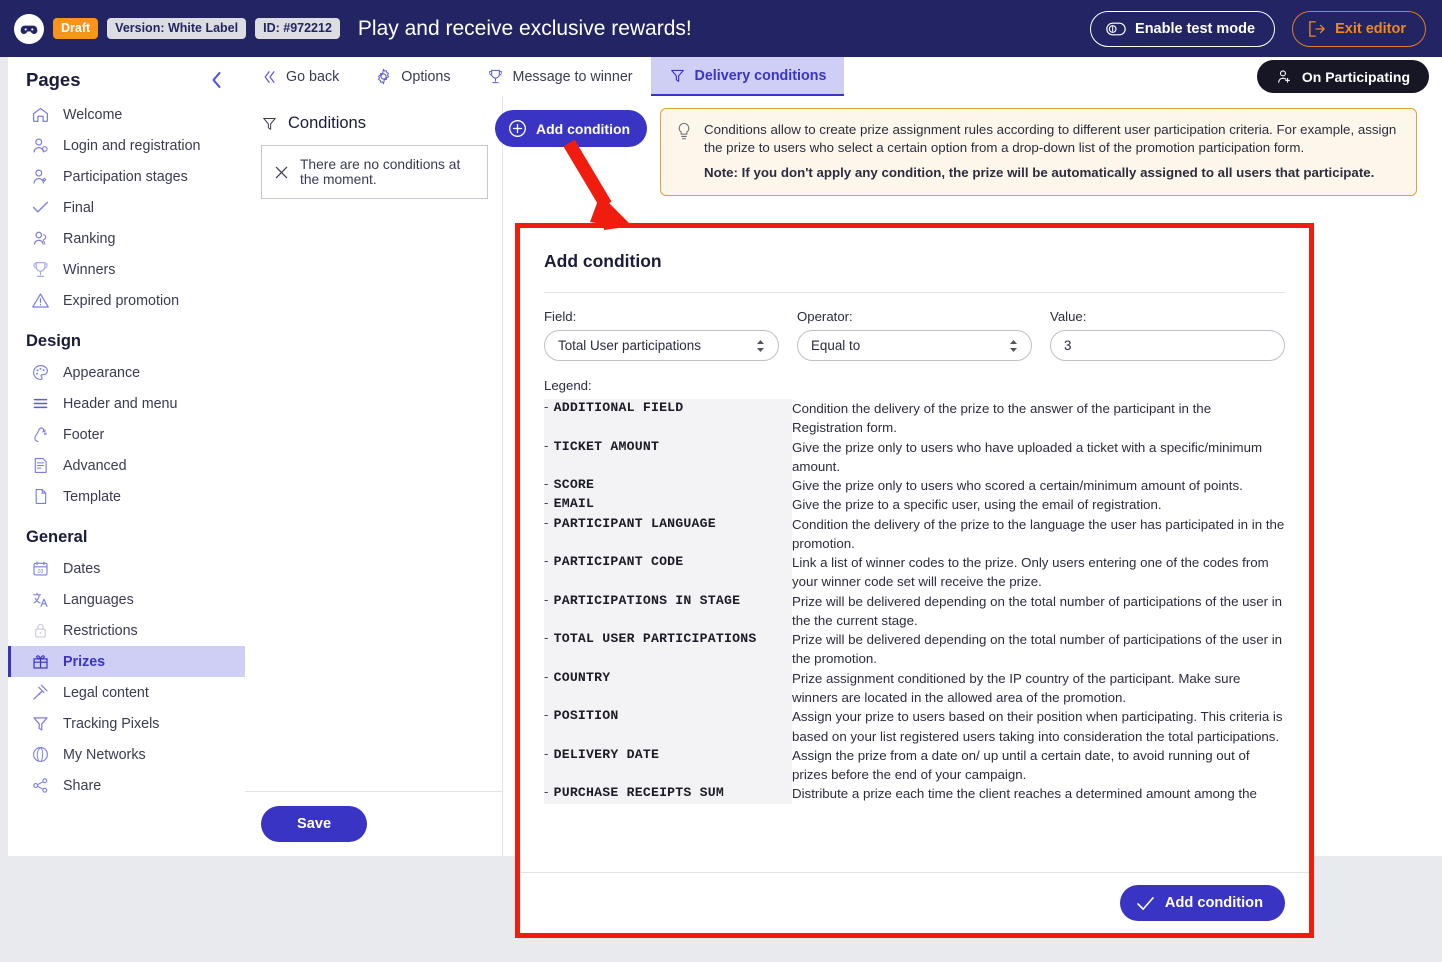 This screenshot has width=1442, height=962. What do you see at coordinates (126, 238) in the screenshot?
I see `sidebar-item-ranking: Ranking` at bounding box center [126, 238].